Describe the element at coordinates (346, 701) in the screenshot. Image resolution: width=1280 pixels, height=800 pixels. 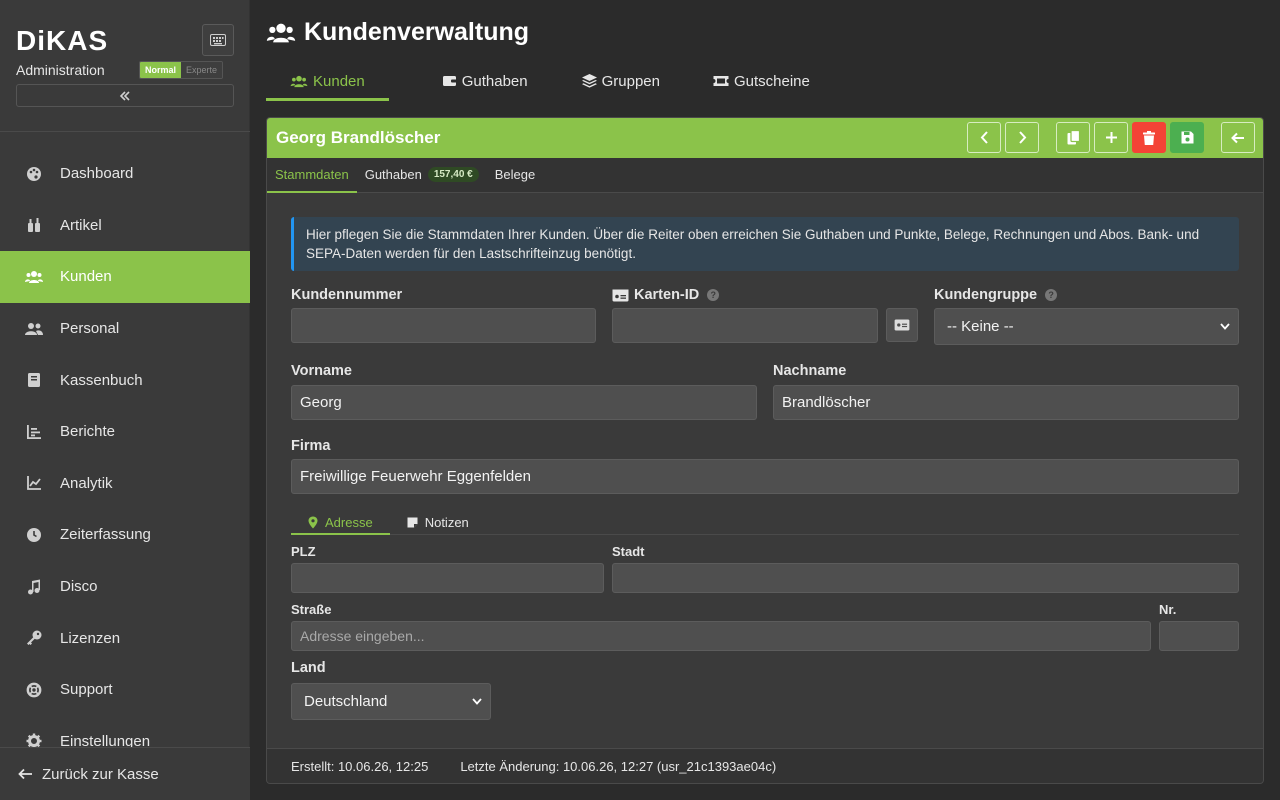
I see `land-value: Deutschland` at that location.